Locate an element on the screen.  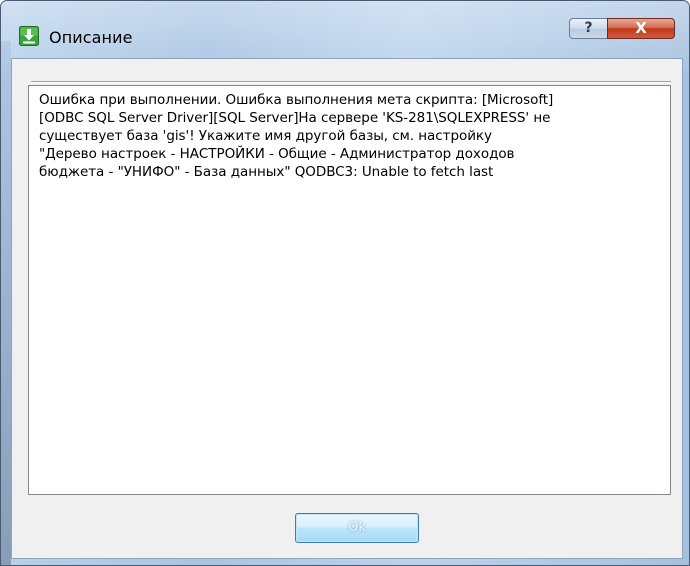
window-edge-shadow is located at coordinates (6, 303).